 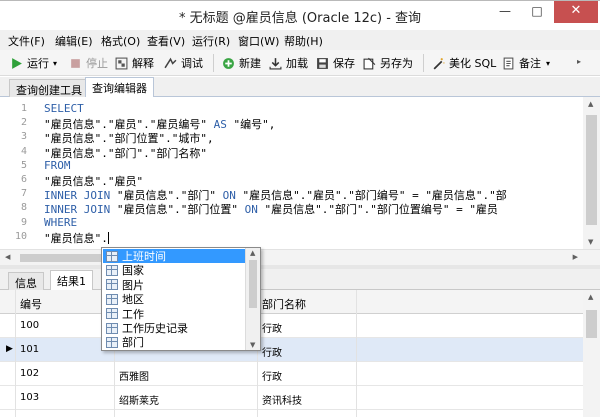 What do you see at coordinates (291, 326) in the screenshot?
I see `table-row: 100 行政` at bounding box center [291, 326].